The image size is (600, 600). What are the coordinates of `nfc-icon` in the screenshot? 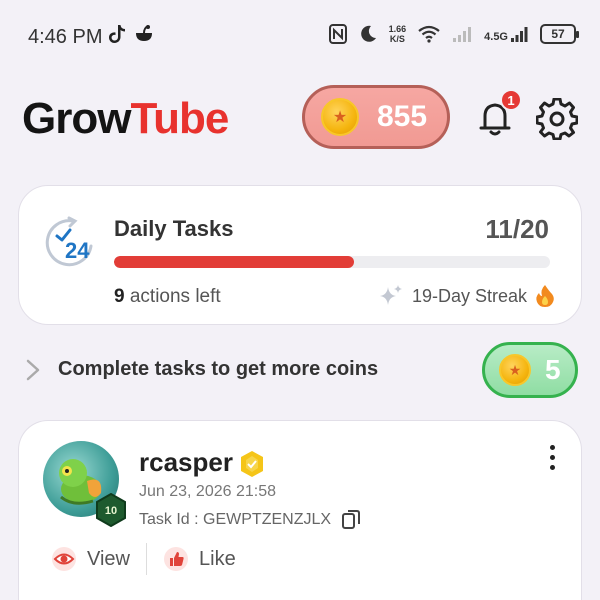 It's located at (337, 34).